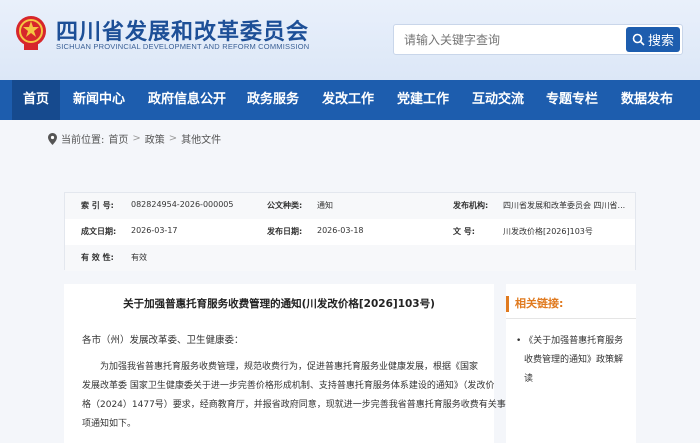  What do you see at coordinates (154, 230) in the screenshot?
I see `created-date-value: 2026-03-17` at bounding box center [154, 230].